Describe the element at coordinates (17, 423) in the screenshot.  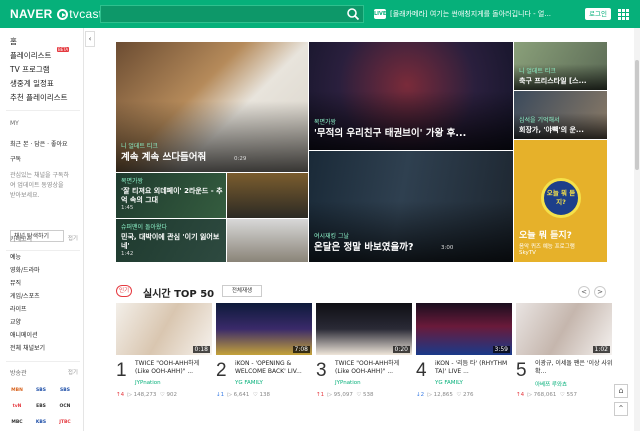
I see `broadcaster-logo: MBC` at that location.